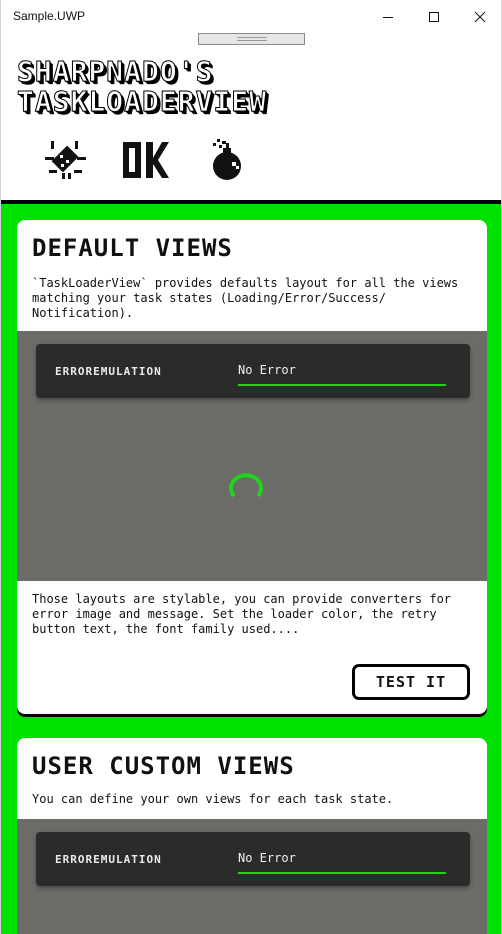 Image resolution: width=502 pixels, height=934 pixels. Describe the element at coordinates (115, 71) in the screenshot. I see `app-title-line-1: SHARPNADO'S` at that location.